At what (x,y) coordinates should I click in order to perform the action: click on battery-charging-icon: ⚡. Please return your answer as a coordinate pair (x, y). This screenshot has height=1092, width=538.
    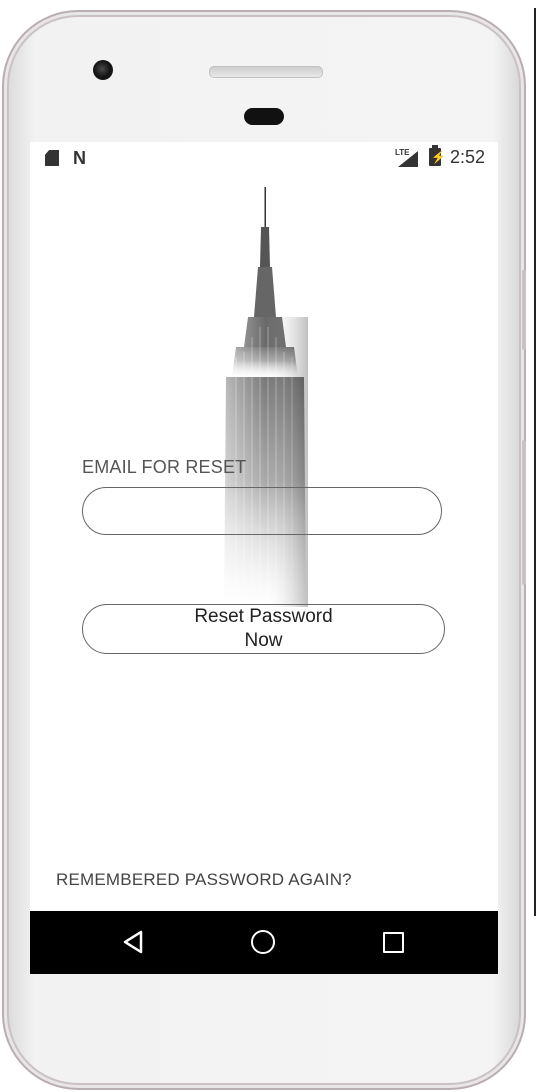
    Looking at the image, I should click on (437, 155).